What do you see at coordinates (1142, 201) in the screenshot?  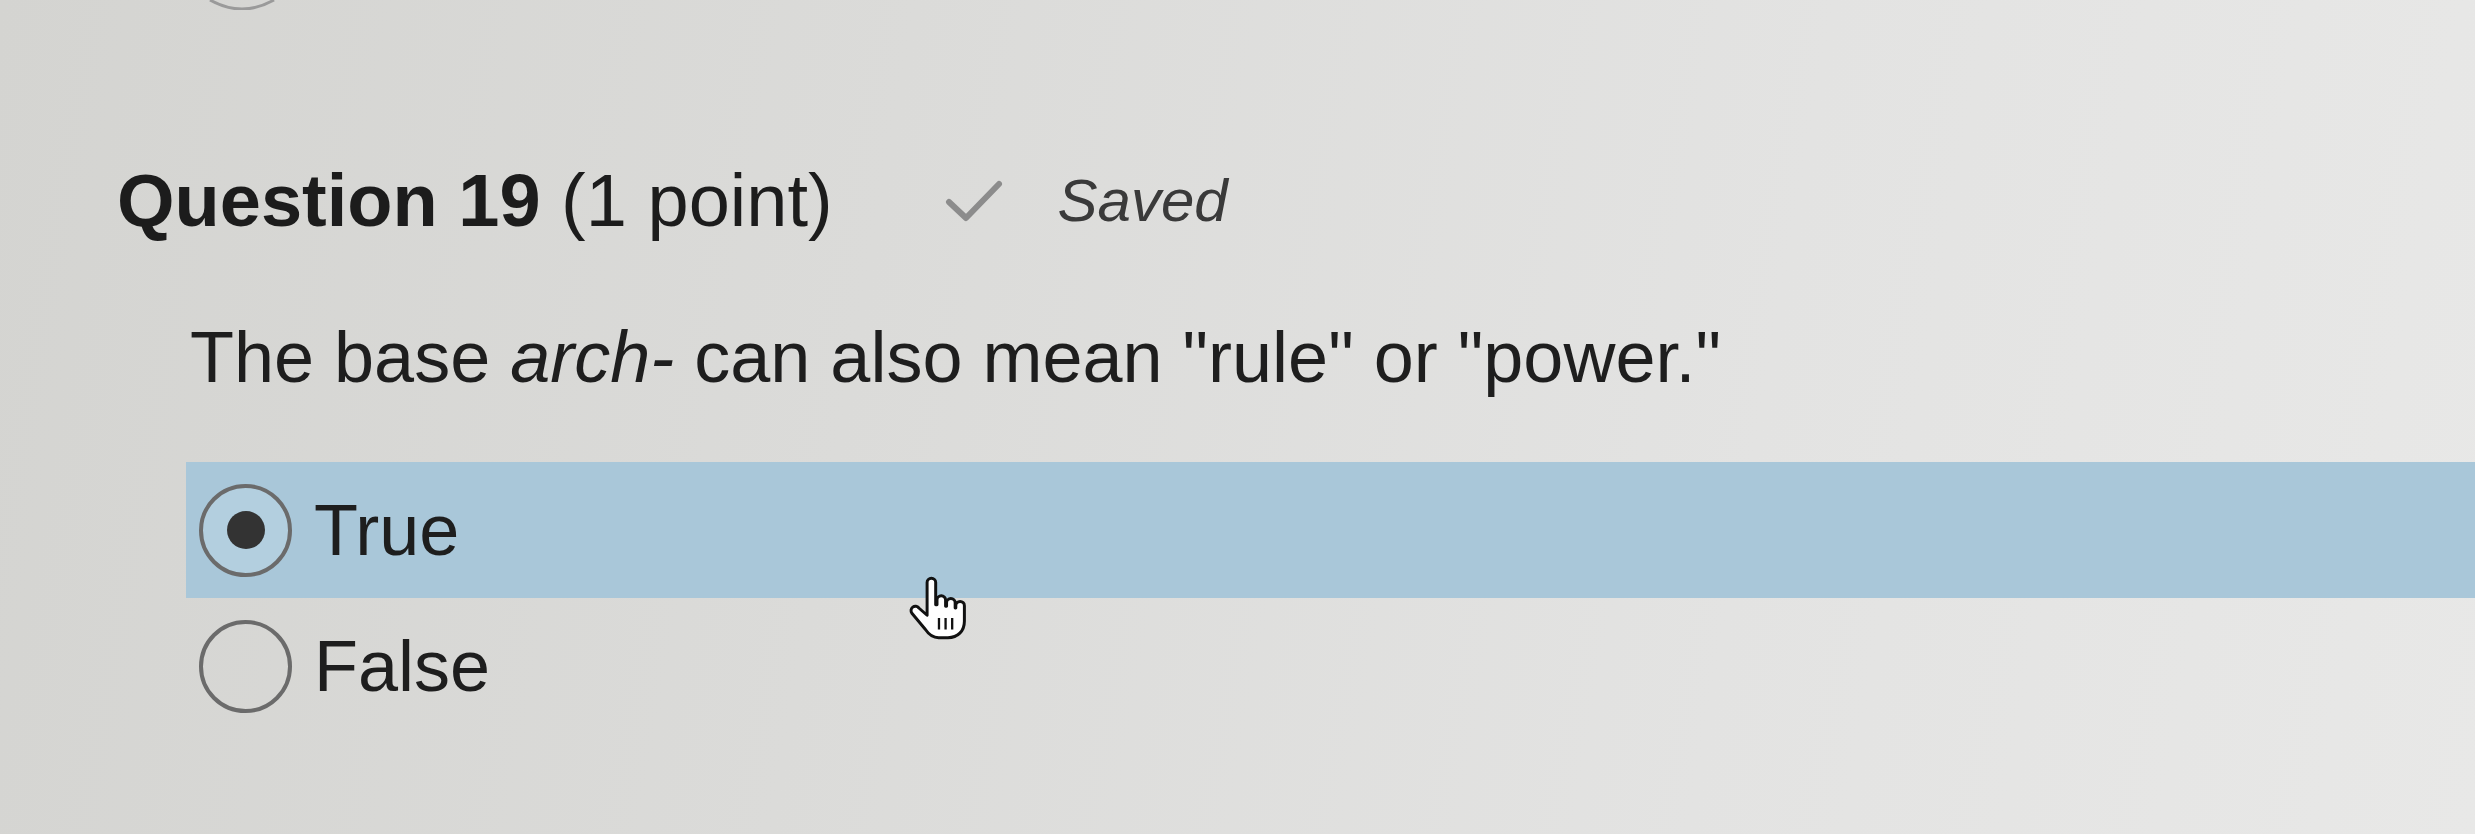 I see `saved-status: Saved` at bounding box center [1142, 201].